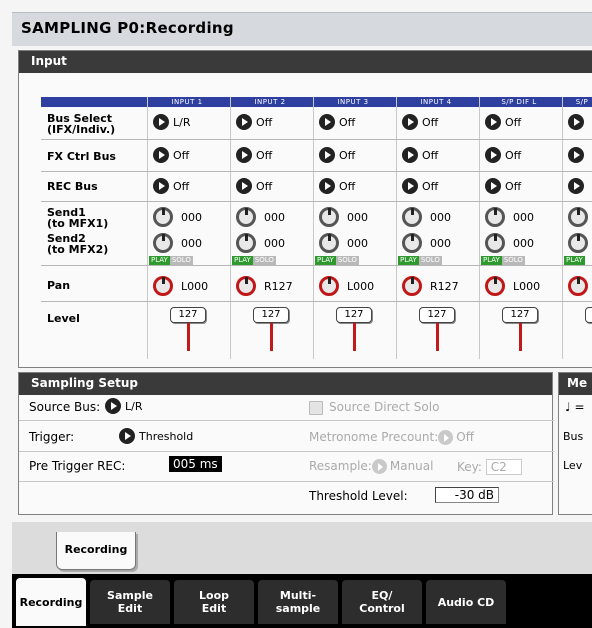 The image size is (592, 628). What do you see at coordinates (177, 243) in the screenshot?
I see `send2-input1: 000` at bounding box center [177, 243].